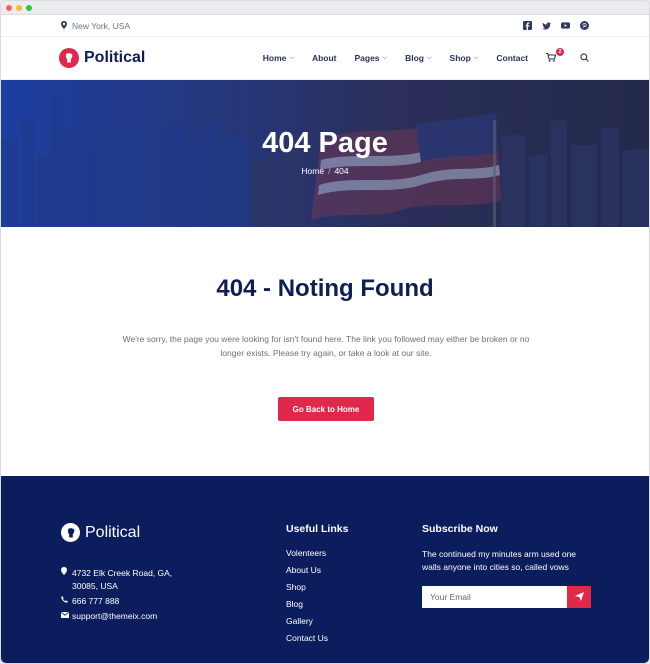  I want to click on address-row: 4732 Elk Creek Road, GA, 30085, USA, so click(121, 580).